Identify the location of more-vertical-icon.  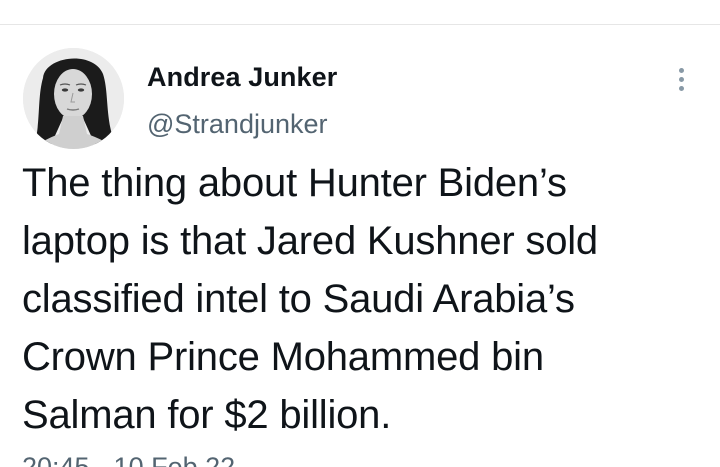
(682, 80).